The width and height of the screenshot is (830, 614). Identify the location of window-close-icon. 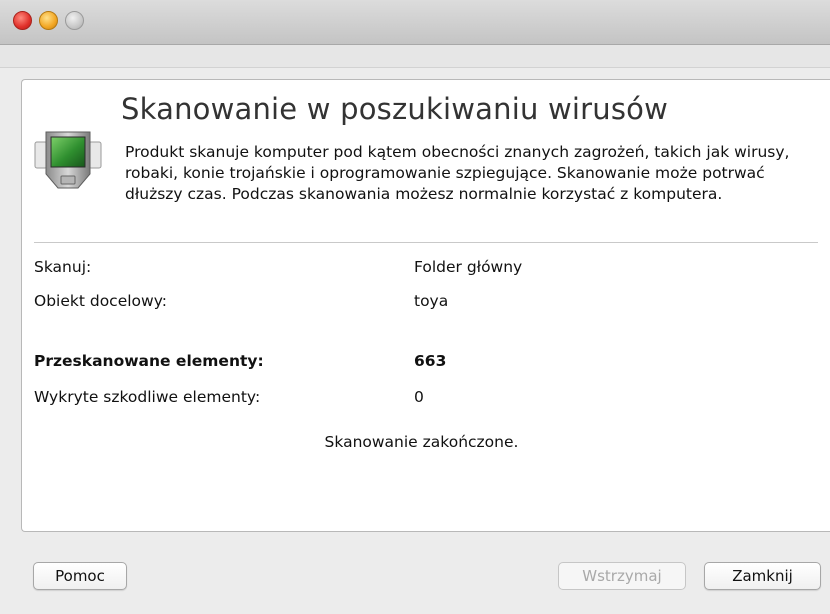
(22, 20).